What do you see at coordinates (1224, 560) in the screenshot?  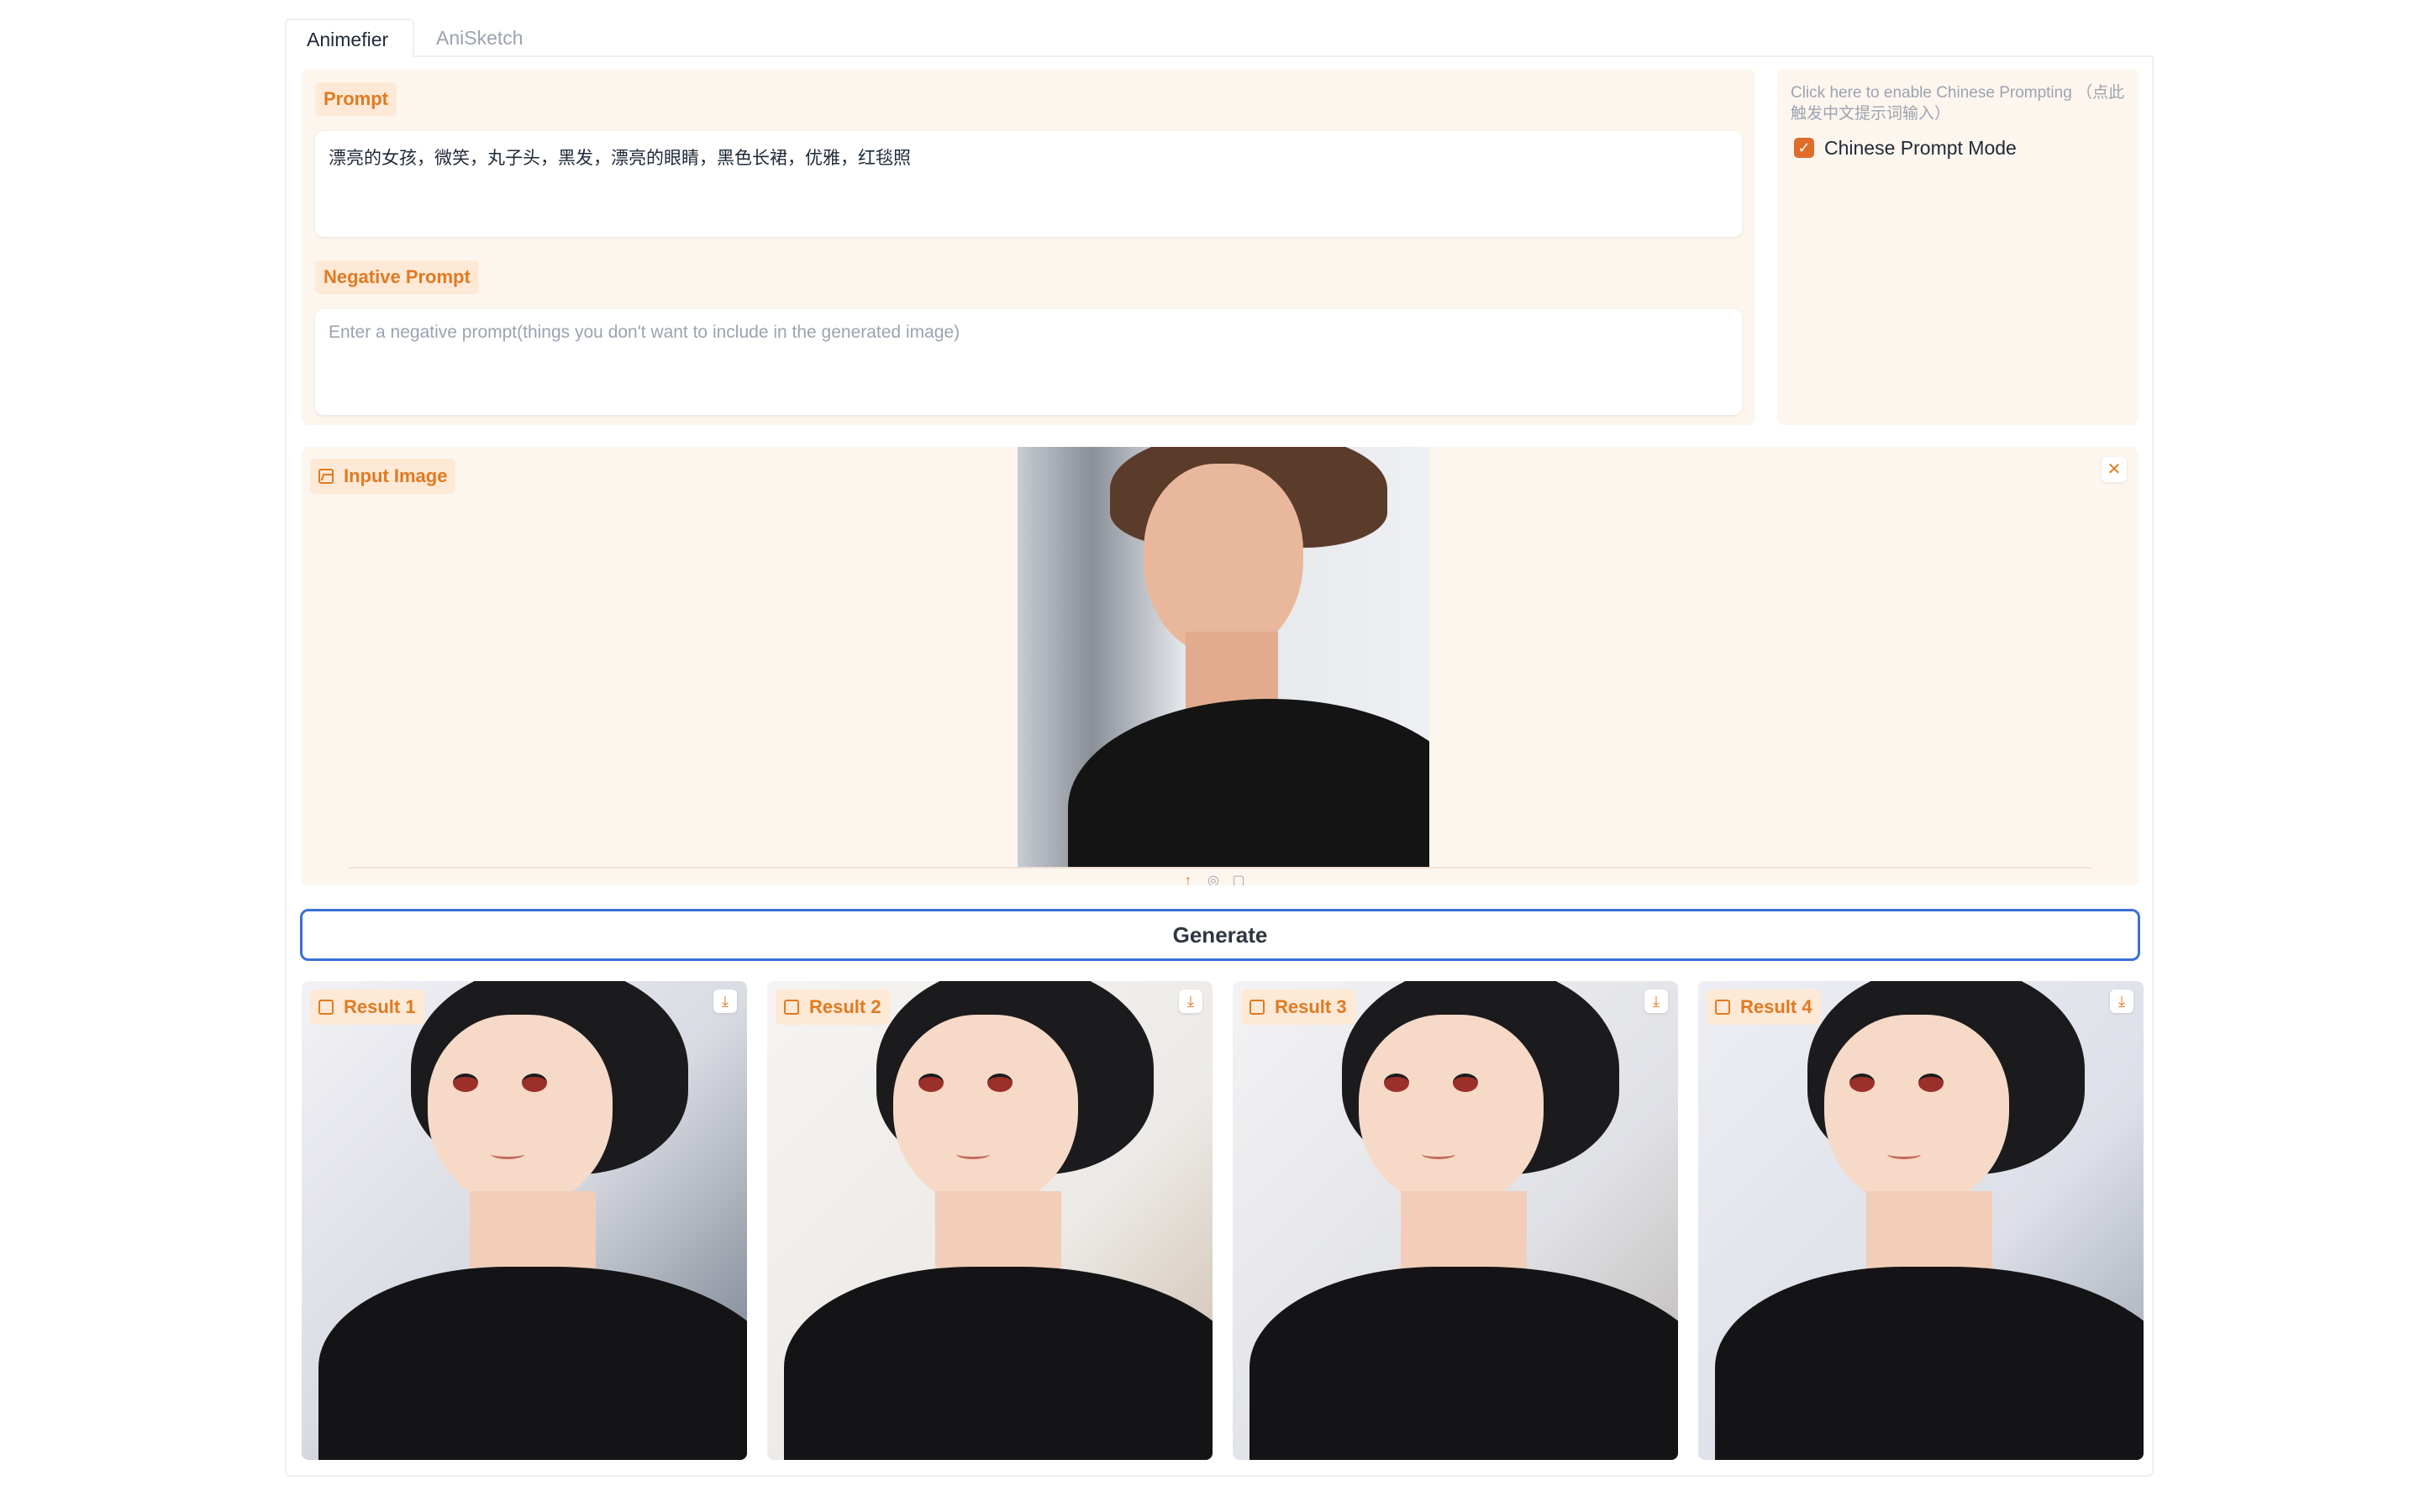 I see `photo-face` at bounding box center [1224, 560].